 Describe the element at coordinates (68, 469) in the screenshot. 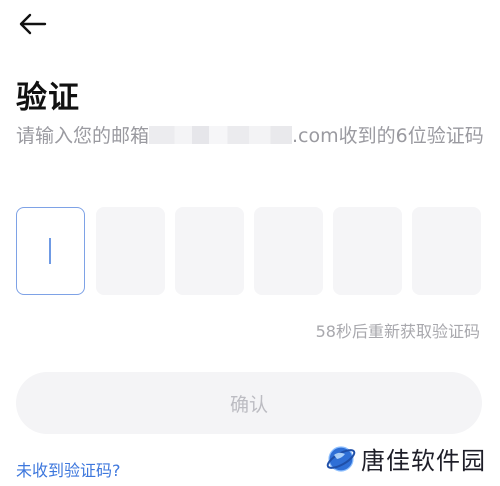

I see `no-code-received-link: 未收到验证码?` at that location.